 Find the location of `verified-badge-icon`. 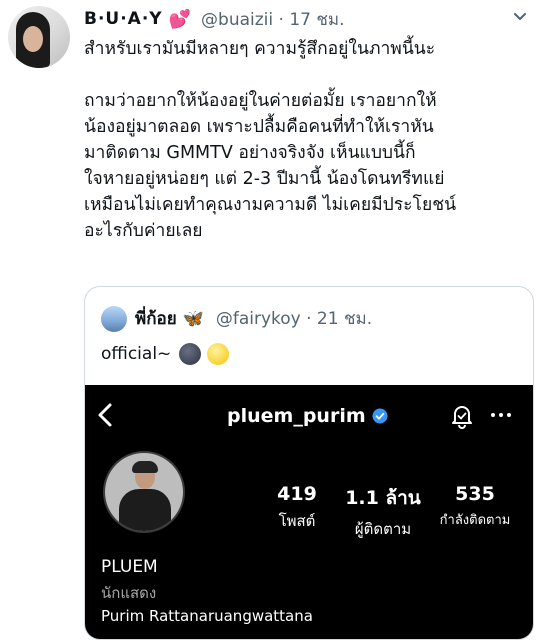

verified-badge-icon is located at coordinates (380, 416).